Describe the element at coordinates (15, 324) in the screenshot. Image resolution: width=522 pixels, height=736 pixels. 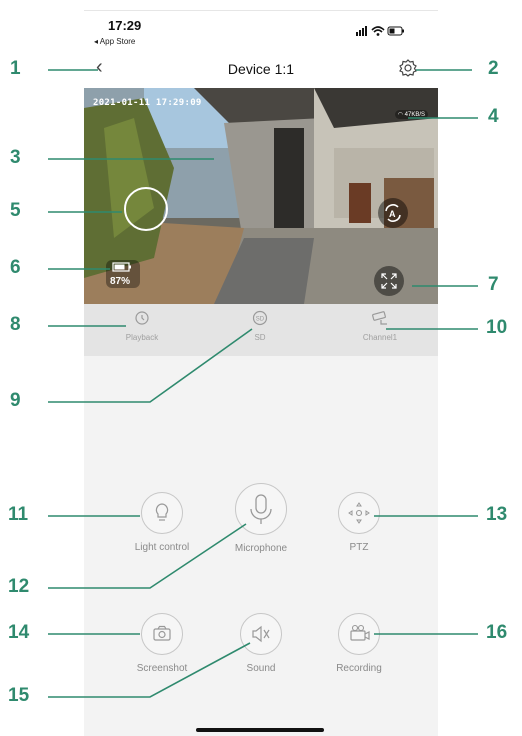
I see `callout-8: 8` at that location.